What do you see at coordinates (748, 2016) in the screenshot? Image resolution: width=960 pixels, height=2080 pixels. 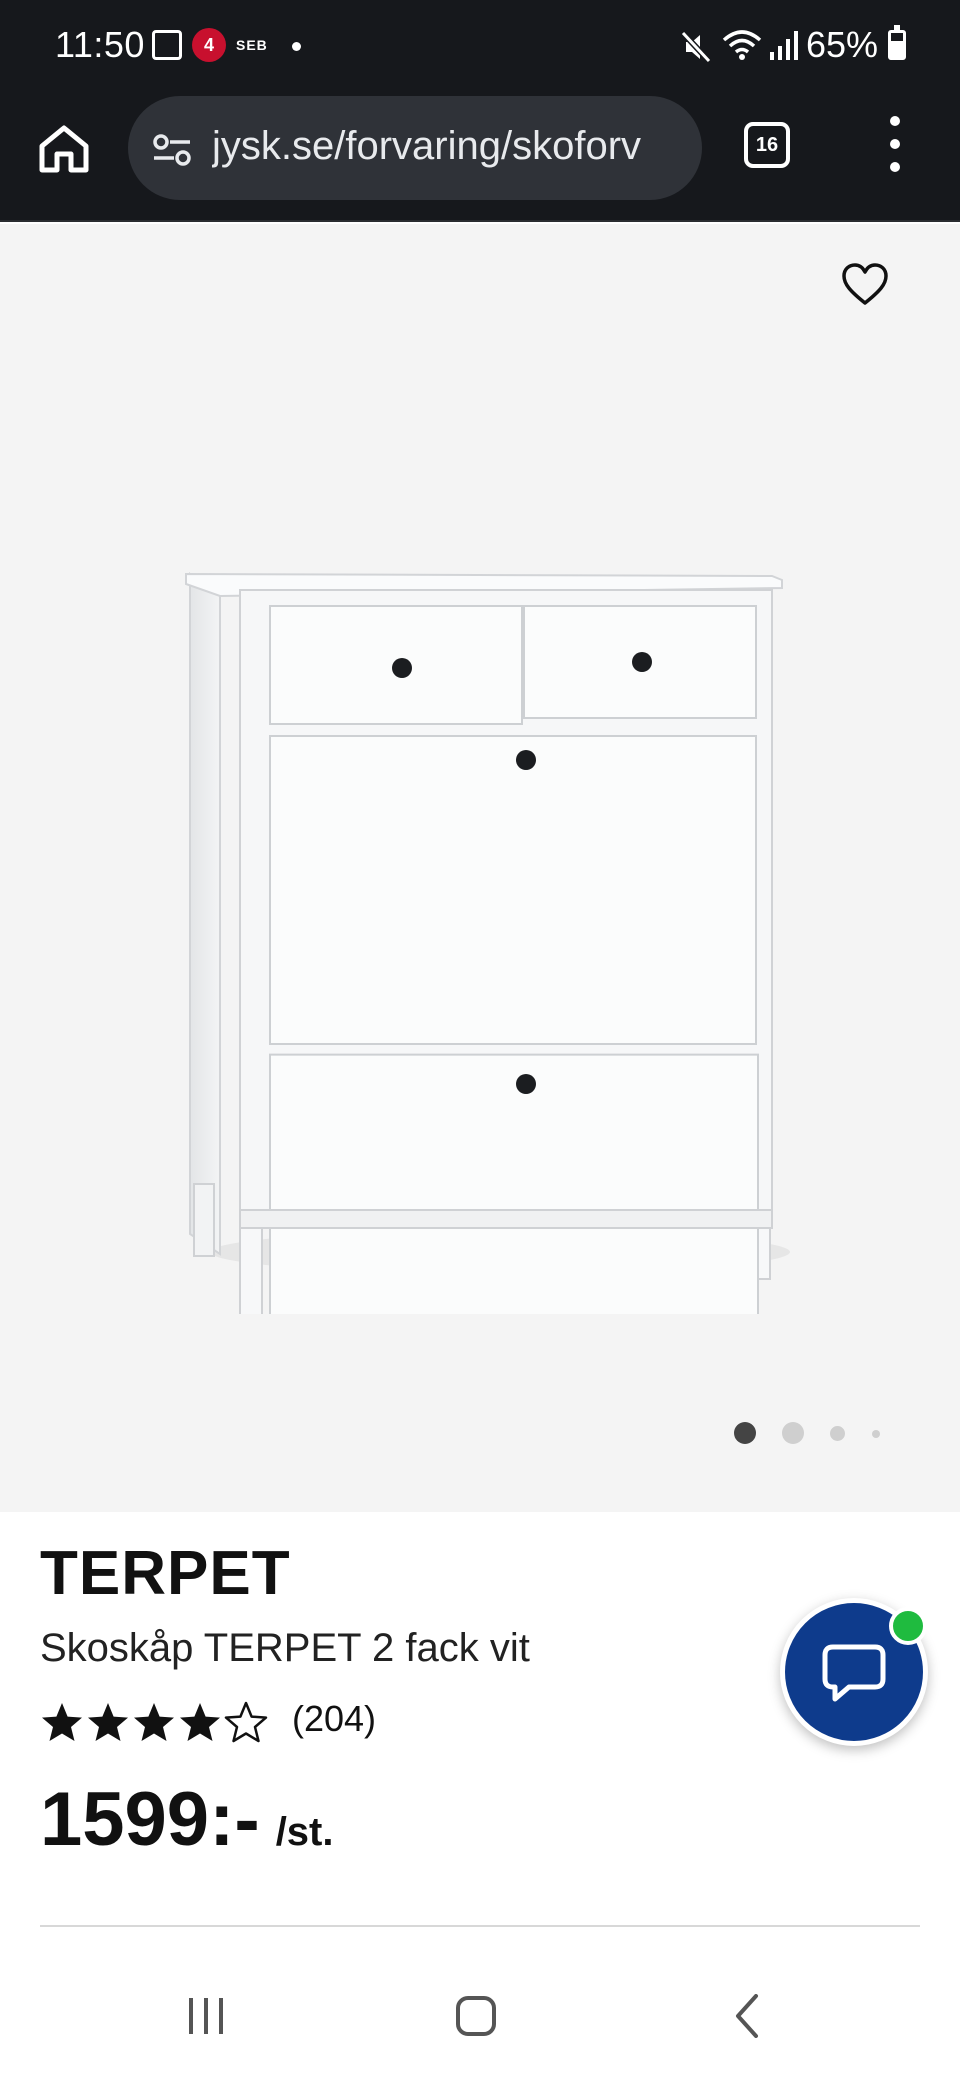 I see `back-chevron-icon` at bounding box center [748, 2016].